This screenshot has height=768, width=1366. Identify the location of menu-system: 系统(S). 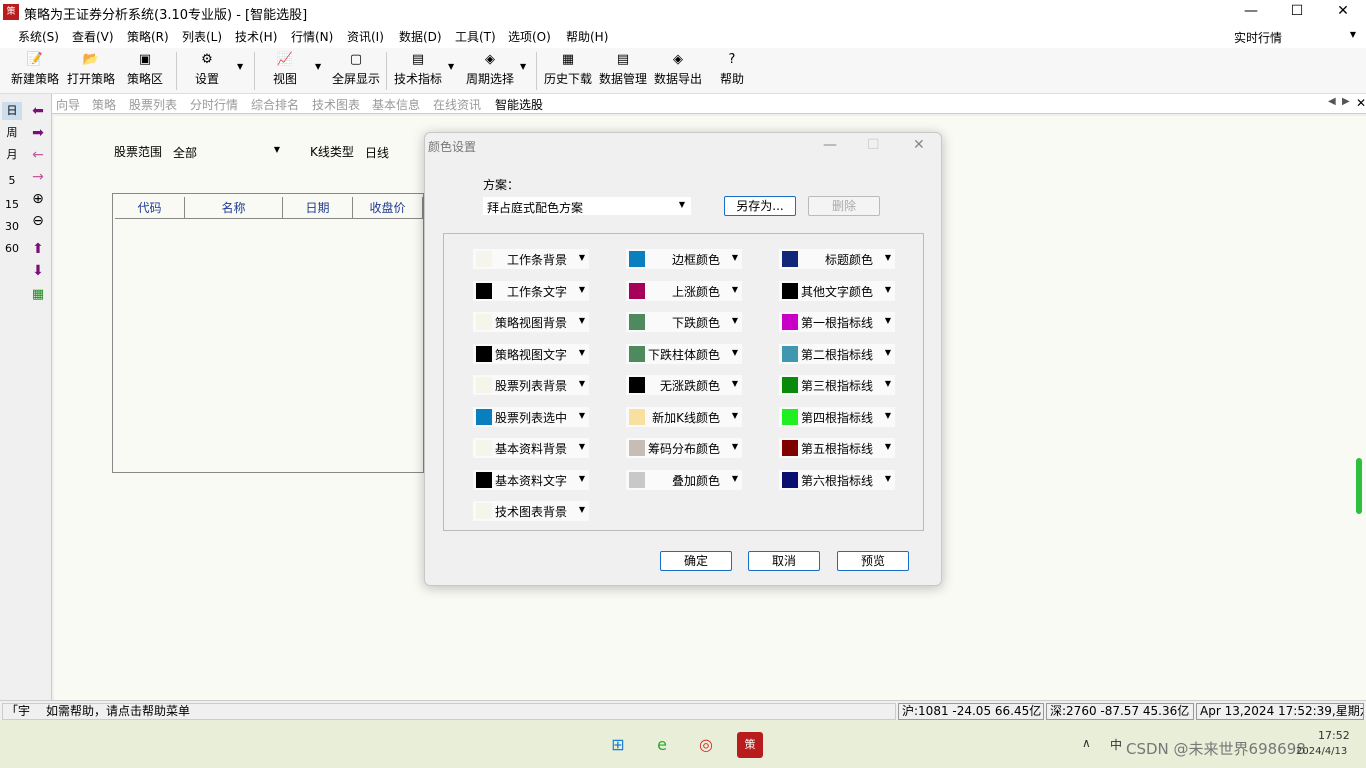
(38, 36).